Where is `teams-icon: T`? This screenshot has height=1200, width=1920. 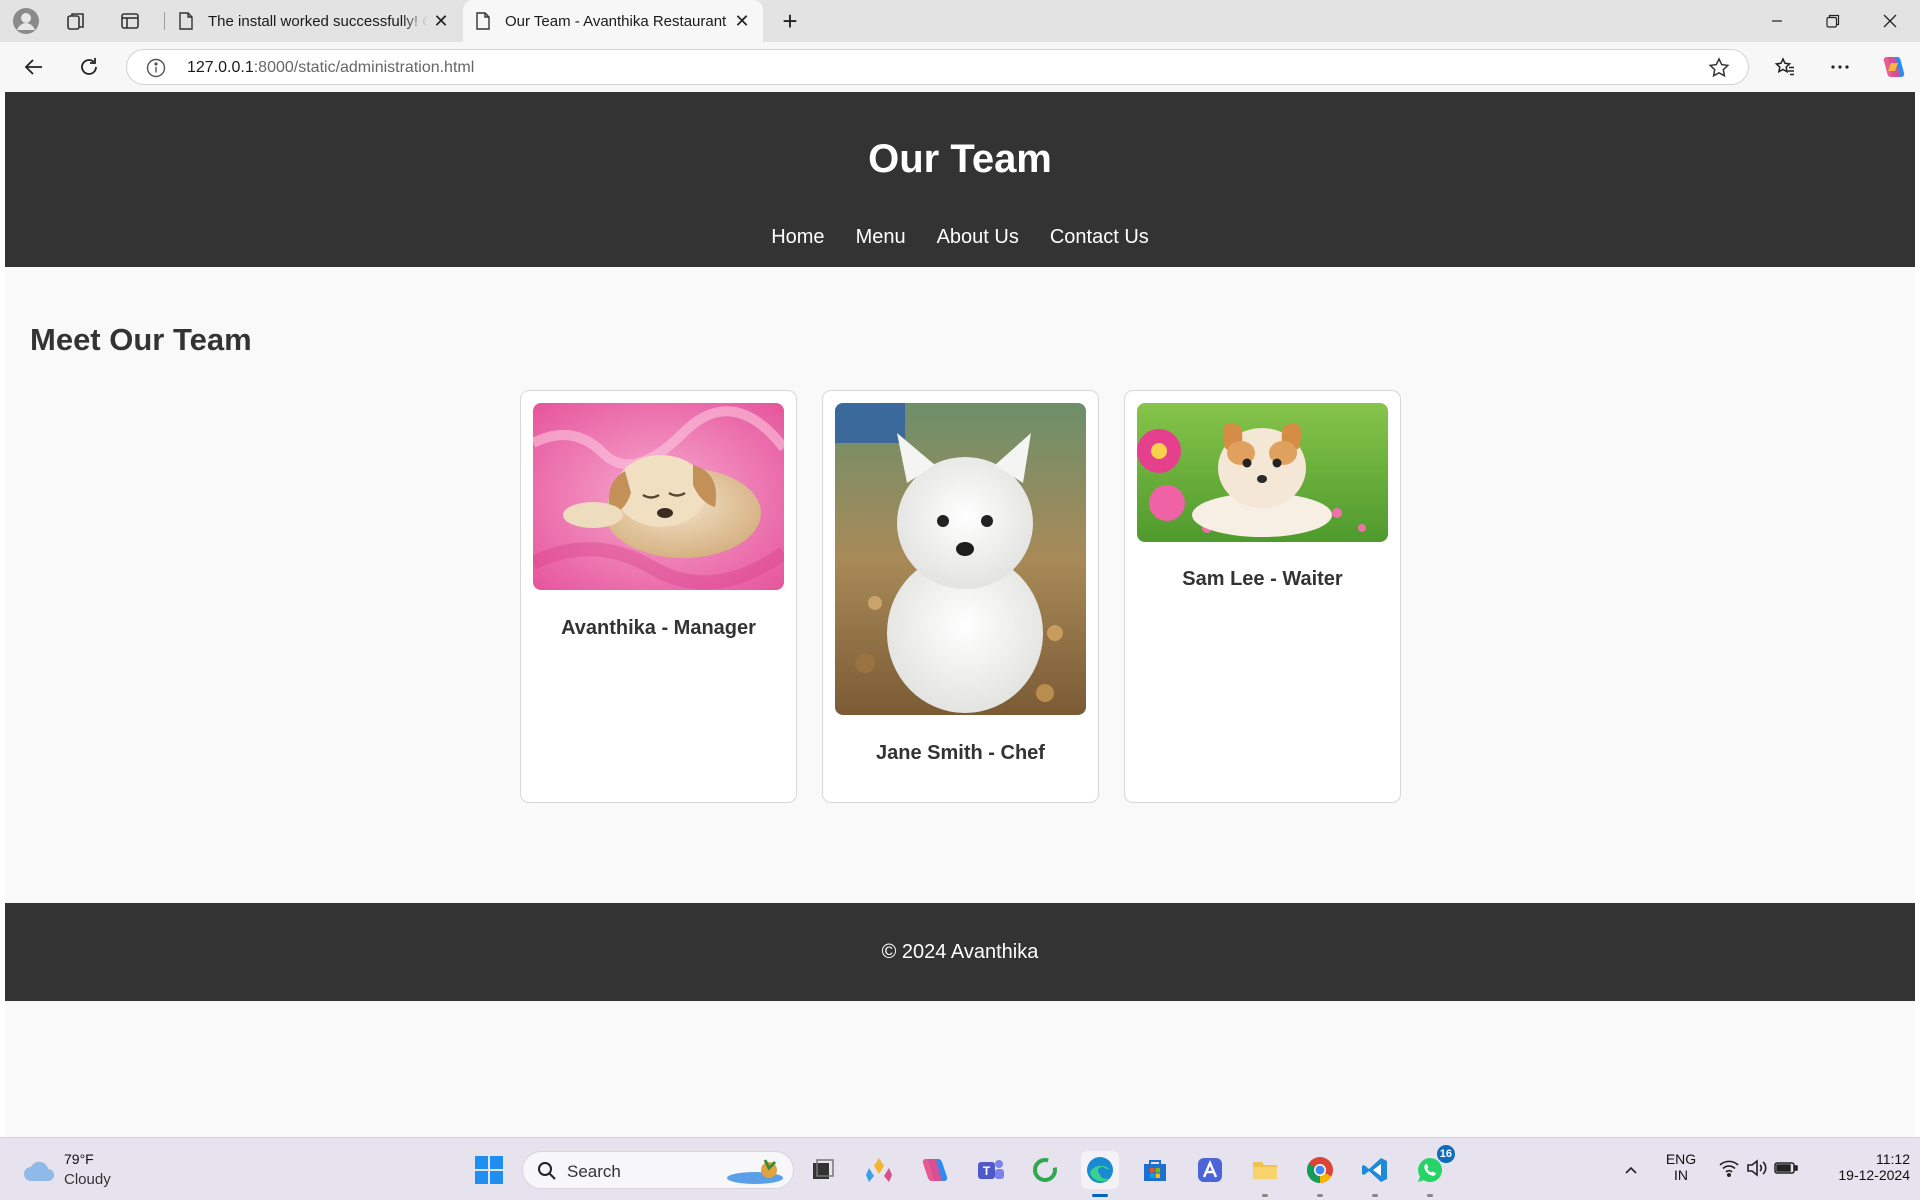
teams-icon: T is located at coordinates (991, 1170).